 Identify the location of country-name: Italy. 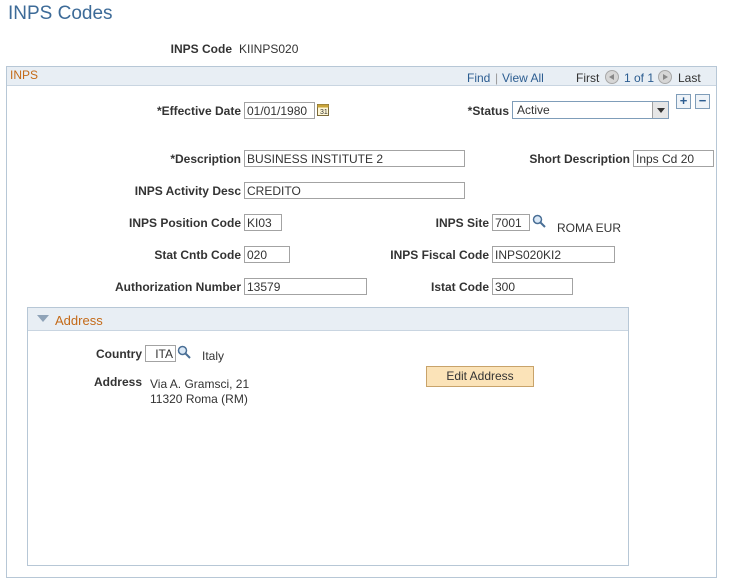
(213, 356).